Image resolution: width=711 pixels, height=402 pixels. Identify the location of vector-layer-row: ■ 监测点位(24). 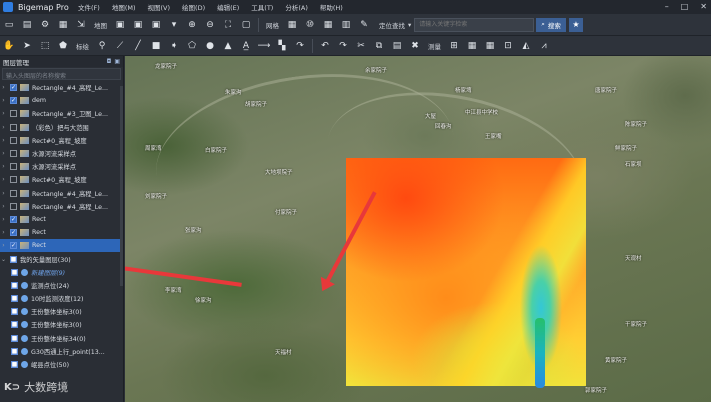
(61, 285).